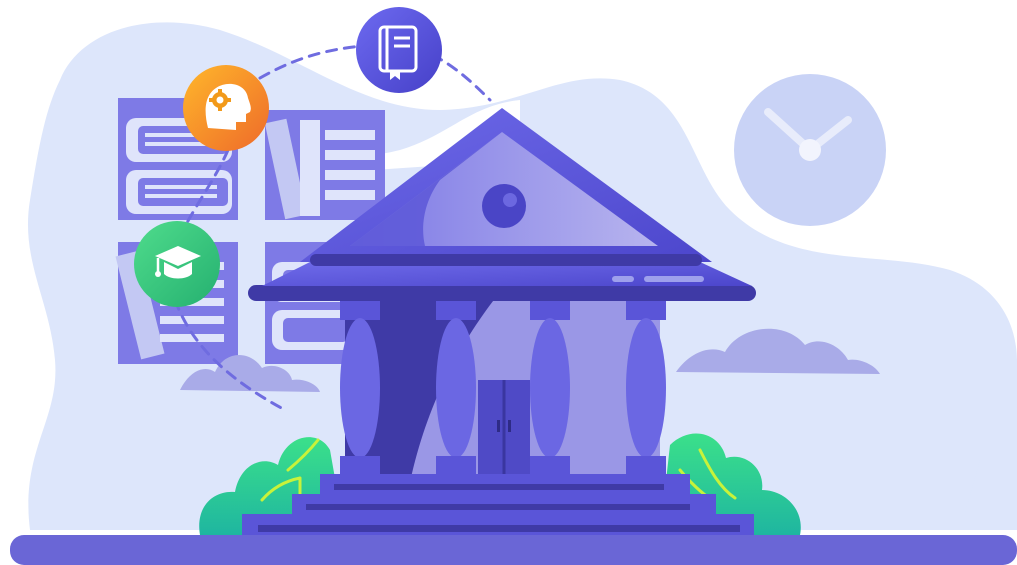  I want to click on brain-gear-icon, so click(226, 108).